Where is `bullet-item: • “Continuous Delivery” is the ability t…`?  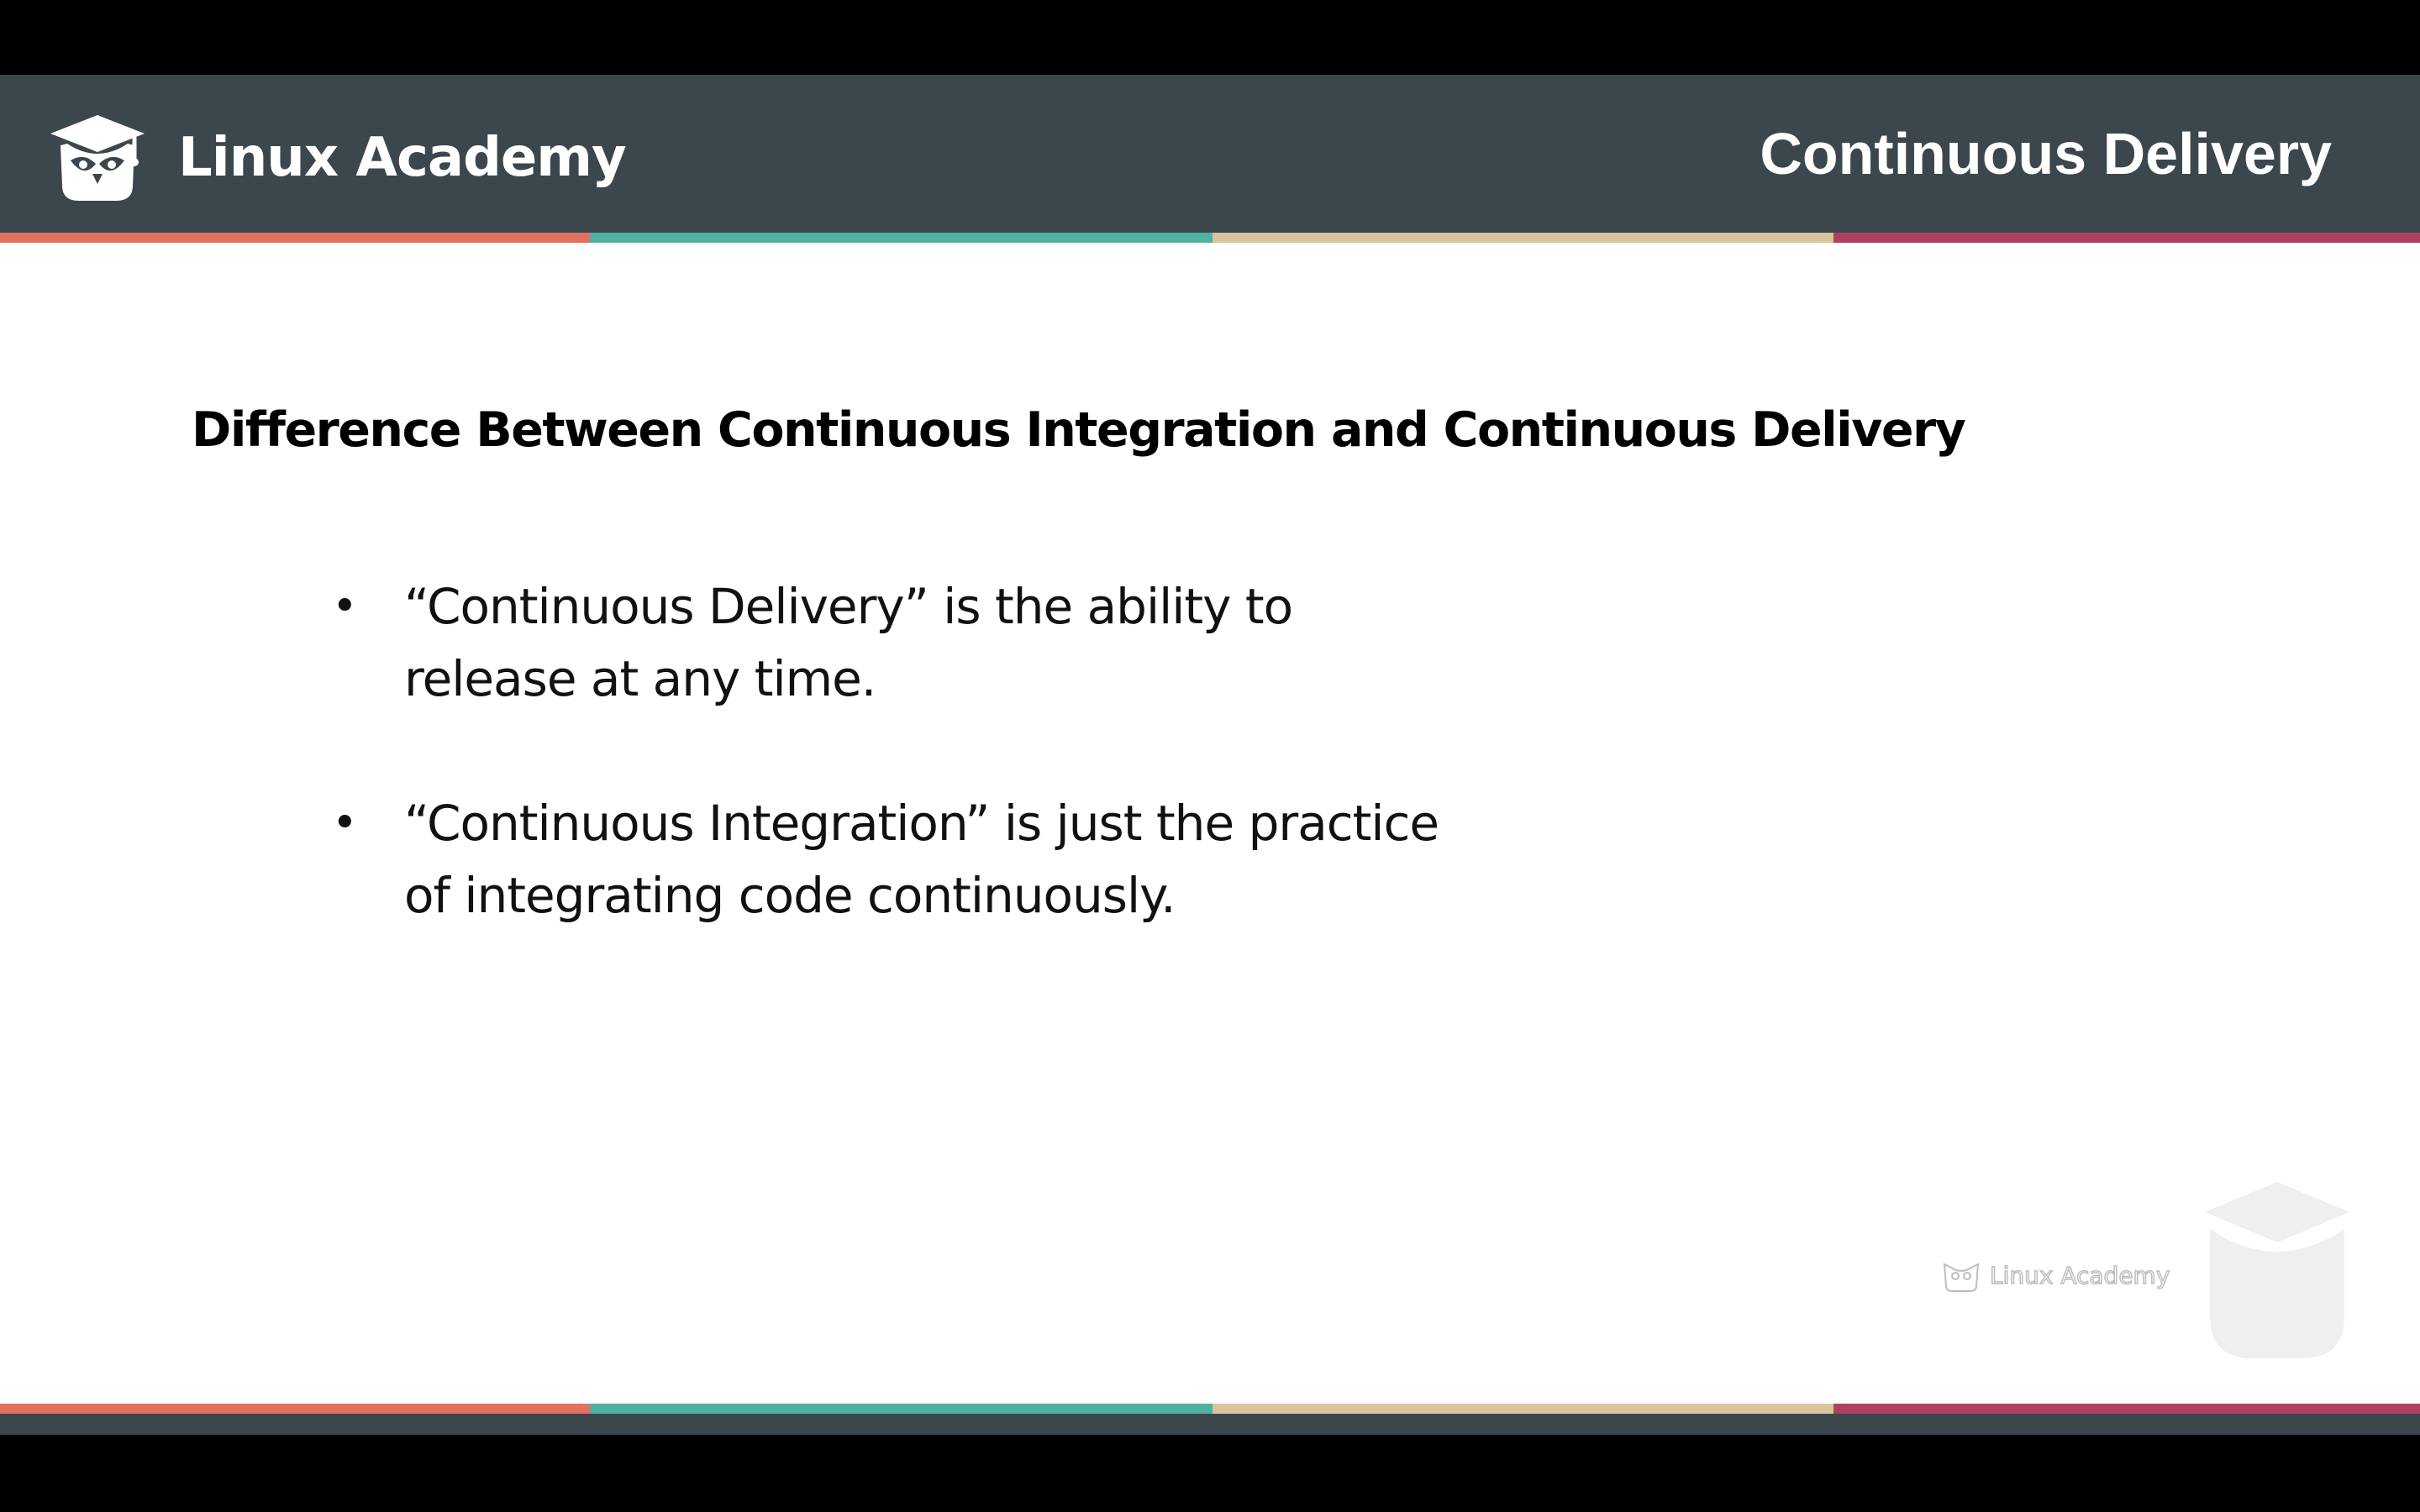
bullet-item: • “Continuous Delivery” is the ability t… is located at coordinates (962, 642).